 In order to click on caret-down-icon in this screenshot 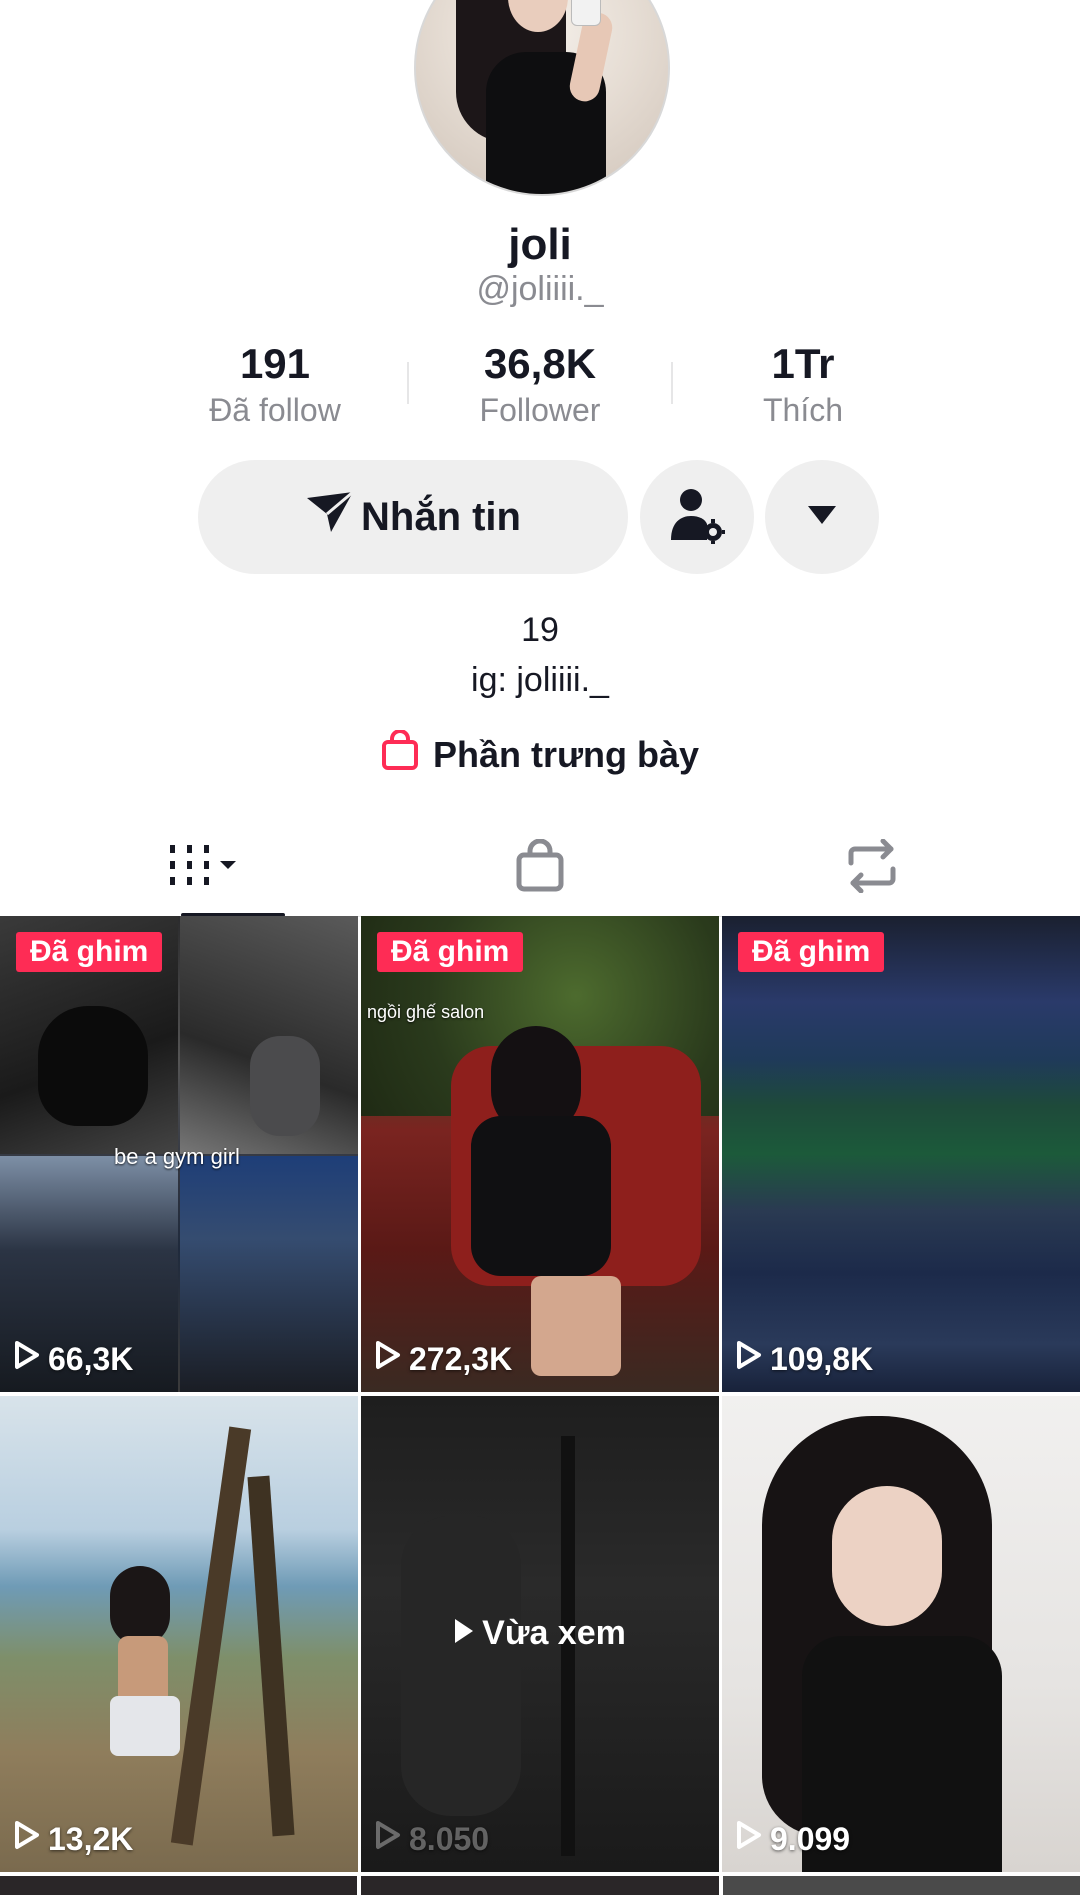, I will do `click(822, 517)`.